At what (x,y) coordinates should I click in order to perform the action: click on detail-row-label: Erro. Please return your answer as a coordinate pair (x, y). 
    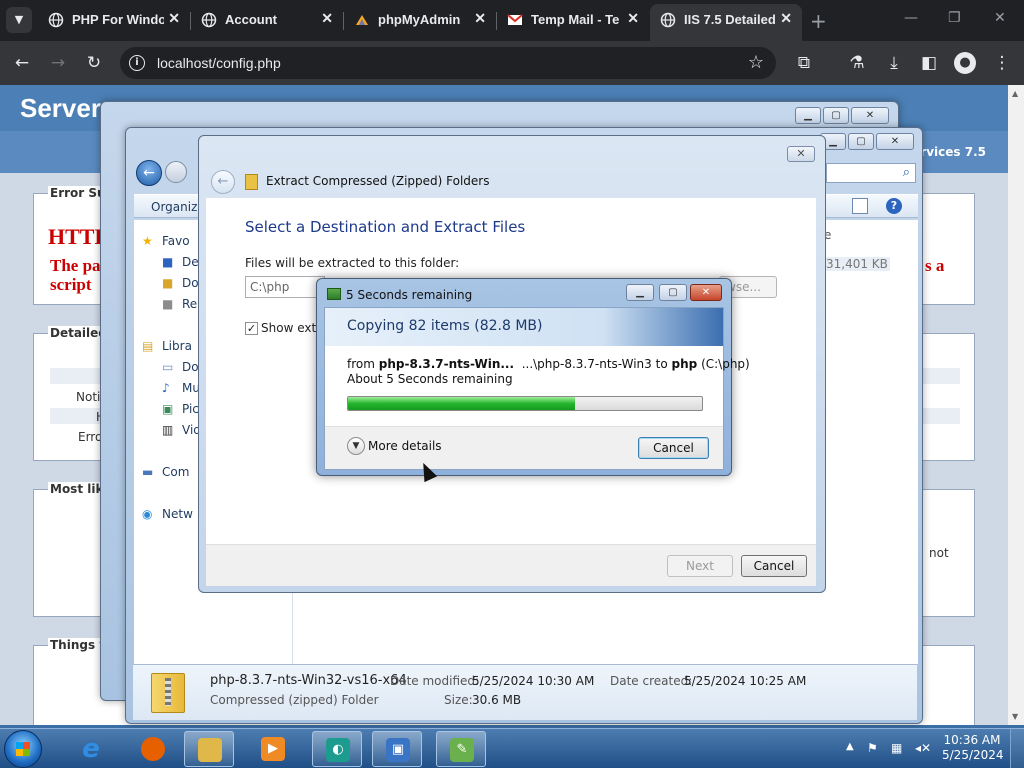
    Looking at the image, I should click on (90, 437).